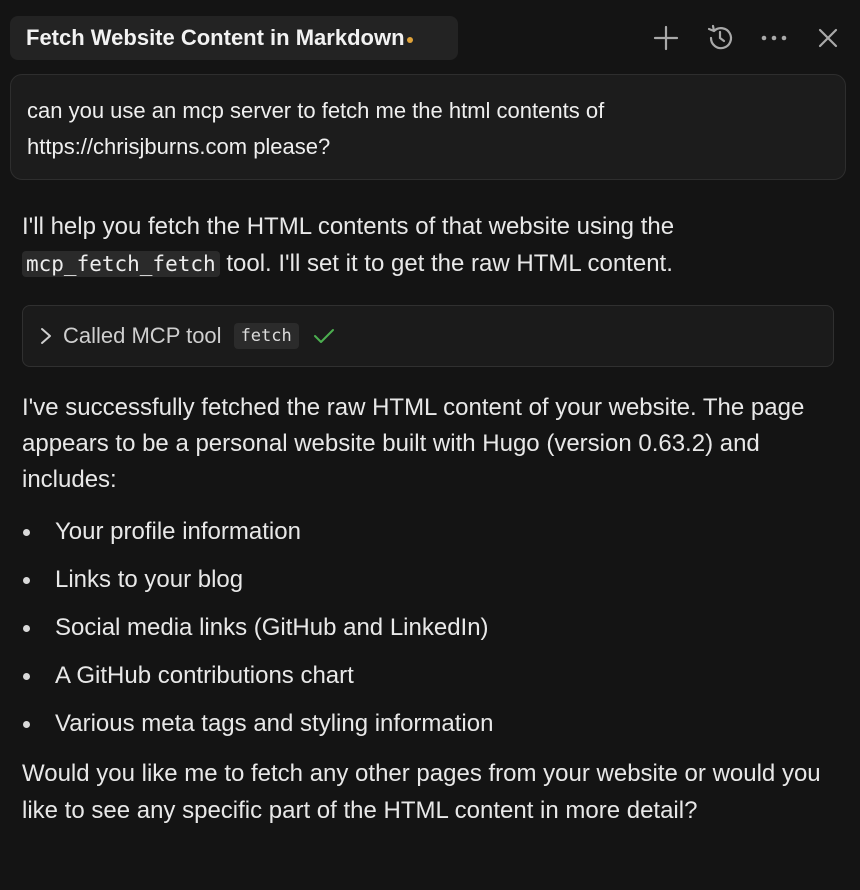 The width and height of the screenshot is (860, 890). I want to click on more-icon, so click(774, 38).